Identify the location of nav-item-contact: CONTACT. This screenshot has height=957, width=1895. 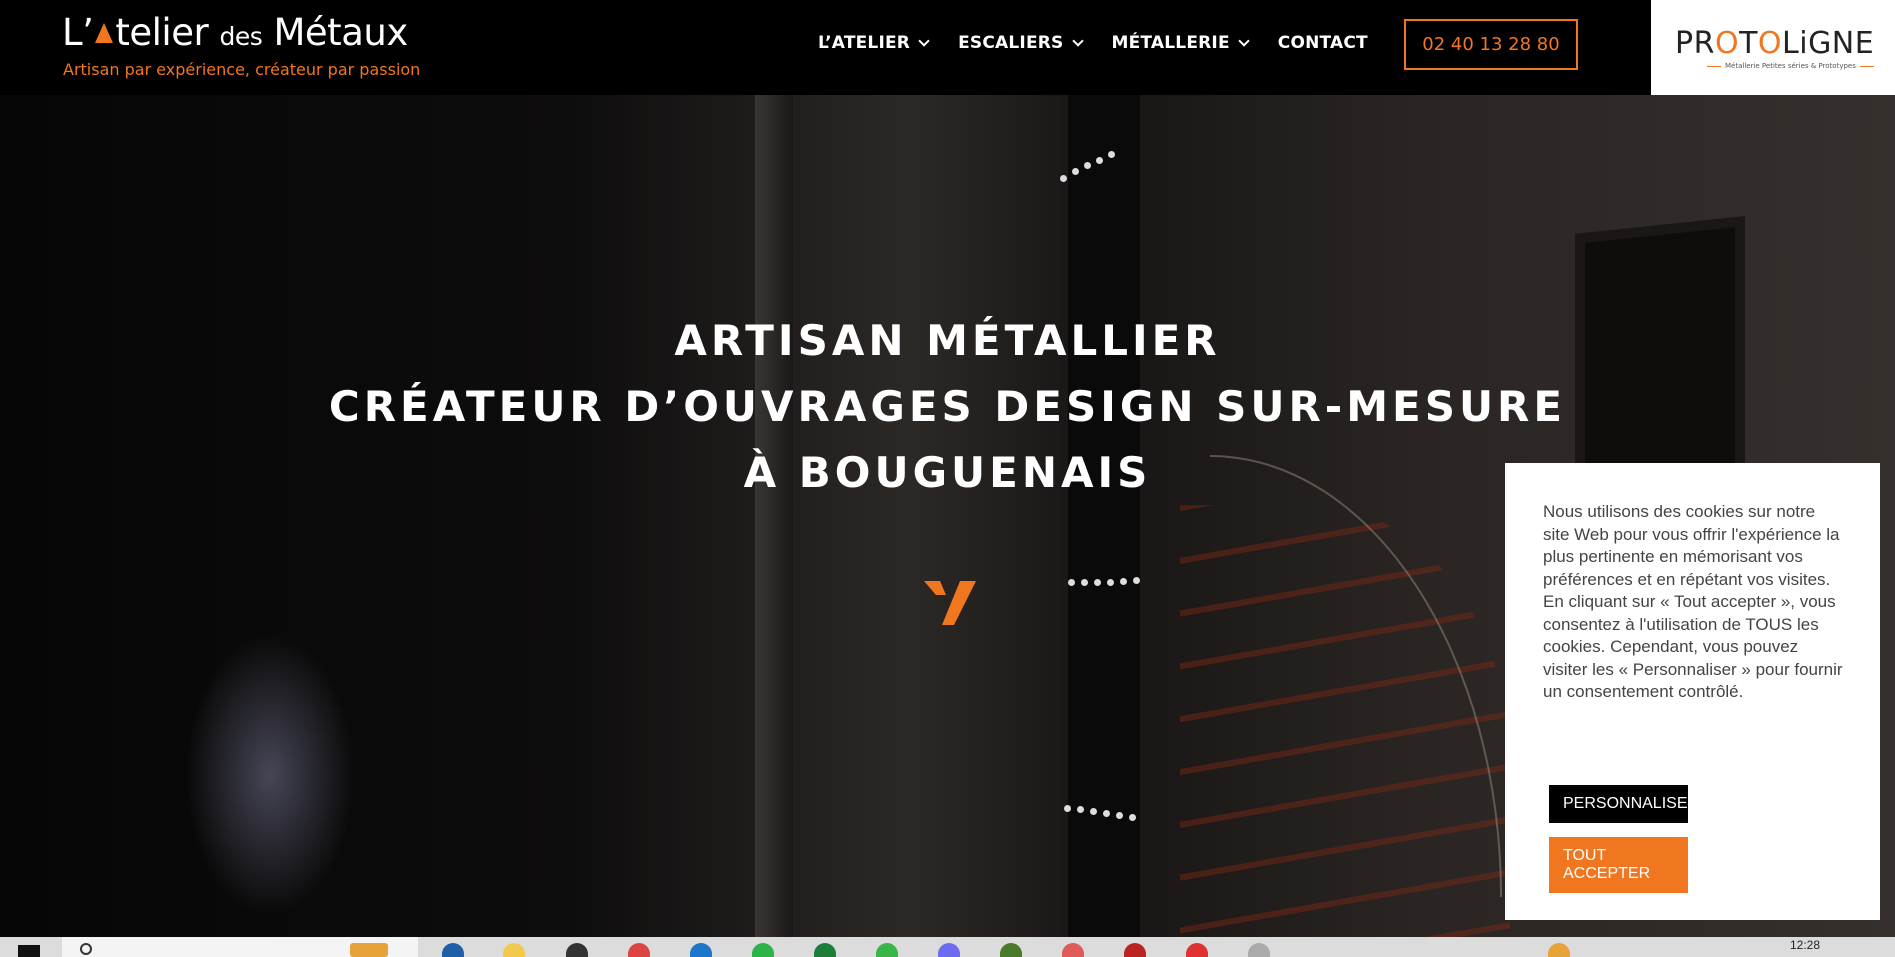
(1323, 43).